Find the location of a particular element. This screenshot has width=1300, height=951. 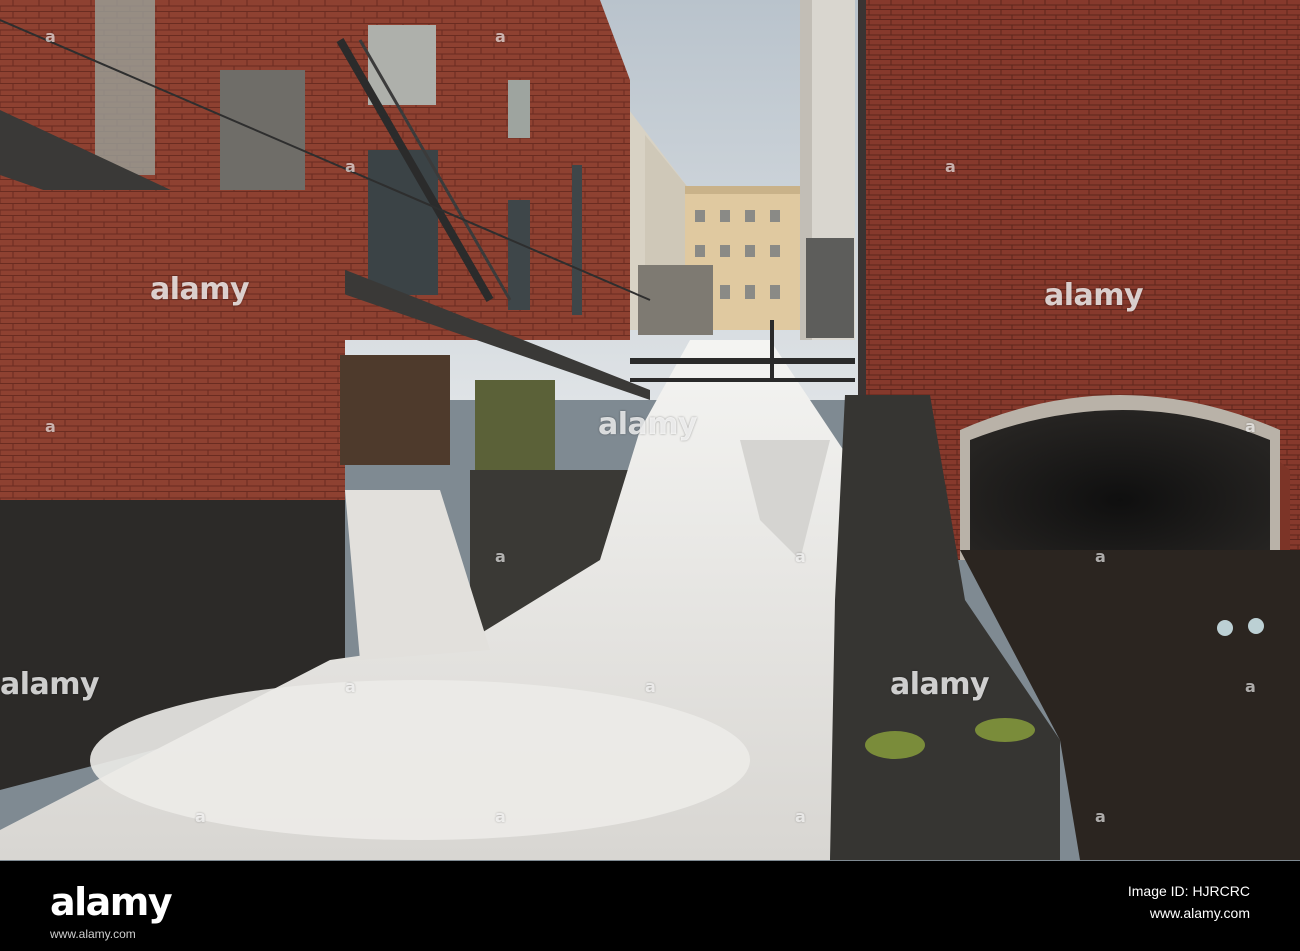

watermark-right: alamy is located at coordinates (1094, 295).